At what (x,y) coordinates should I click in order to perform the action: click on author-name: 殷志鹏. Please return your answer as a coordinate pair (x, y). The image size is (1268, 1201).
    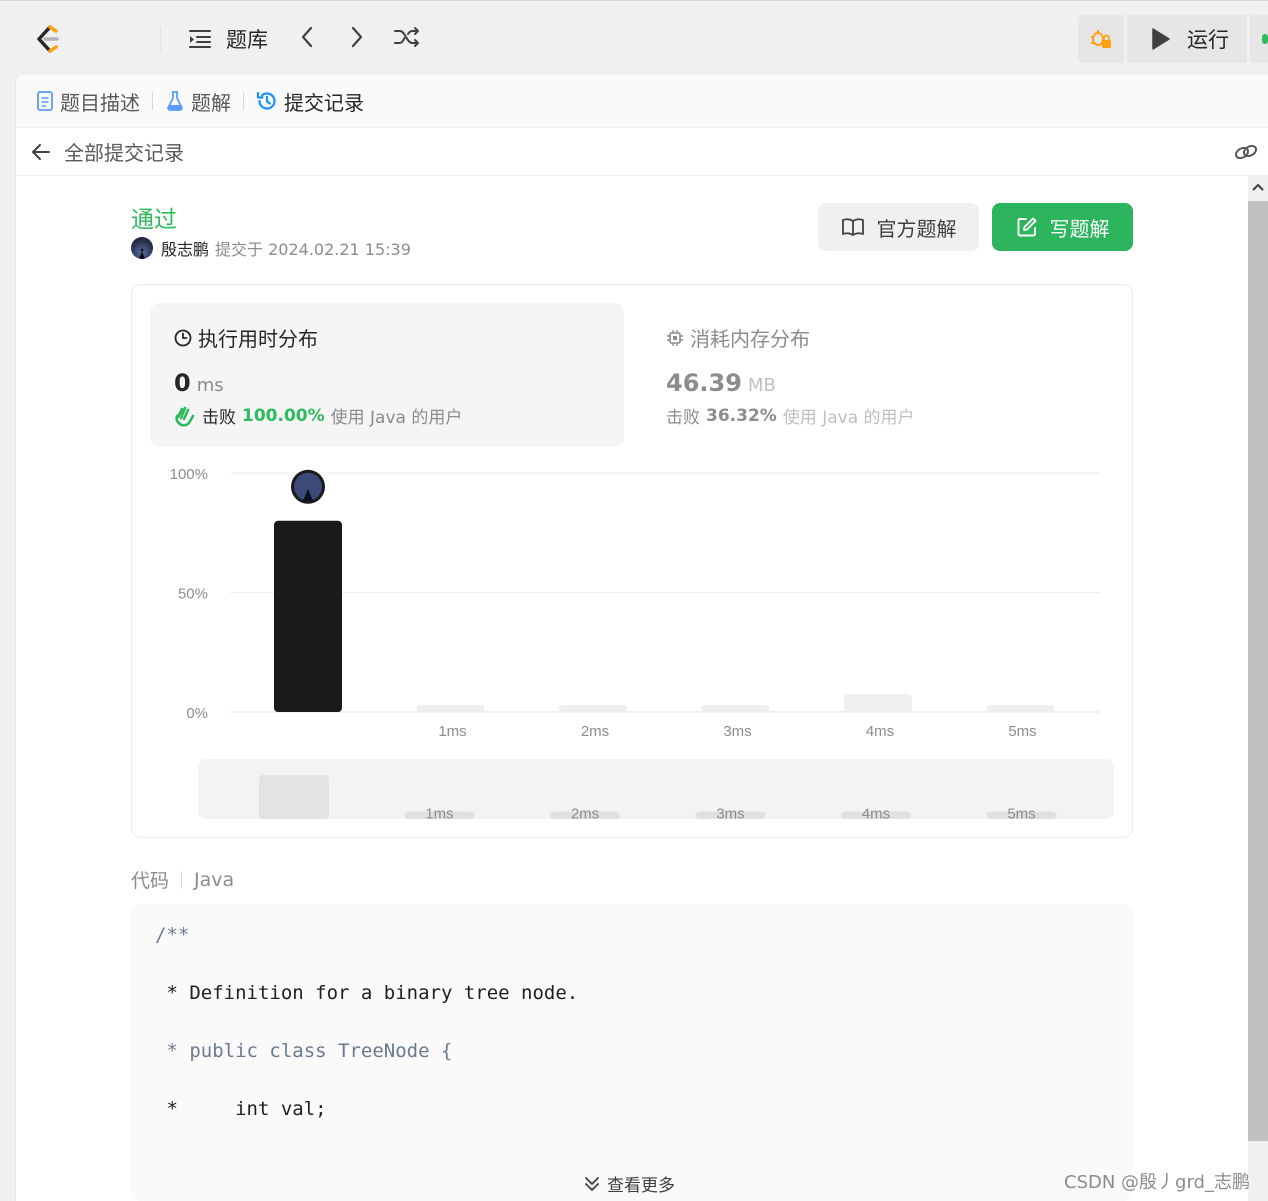
    Looking at the image, I should click on (185, 248).